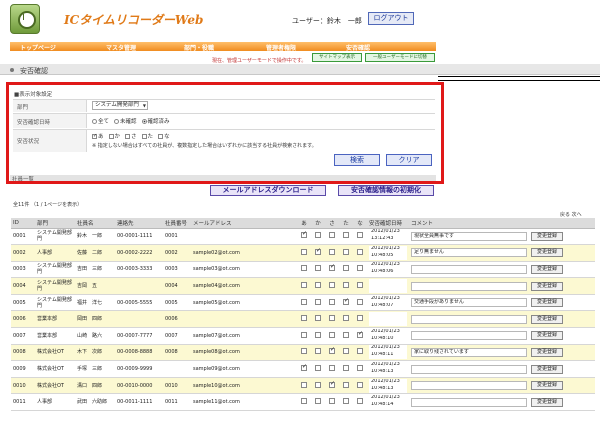 Image resolution: width=600 pixels, height=447 pixels. I want to click on logout-button: ログアウト, so click(391, 18).